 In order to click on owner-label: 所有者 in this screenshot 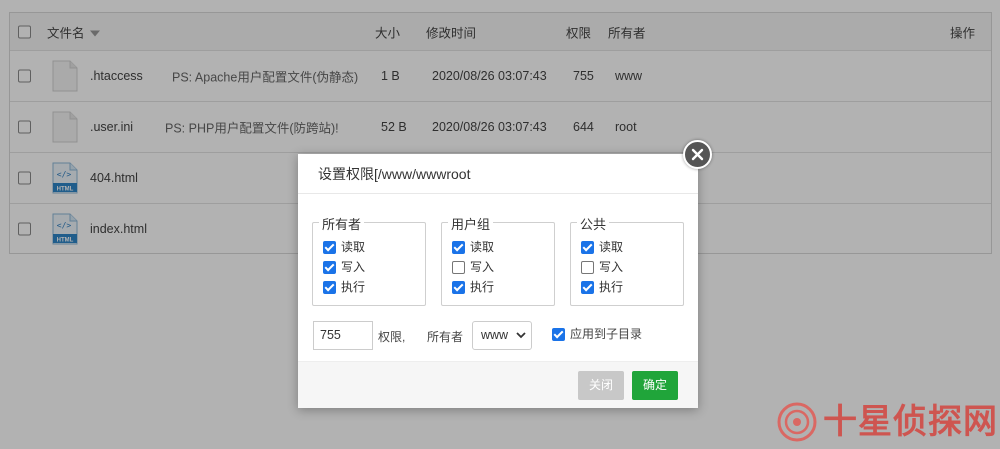, I will do `click(445, 337)`.